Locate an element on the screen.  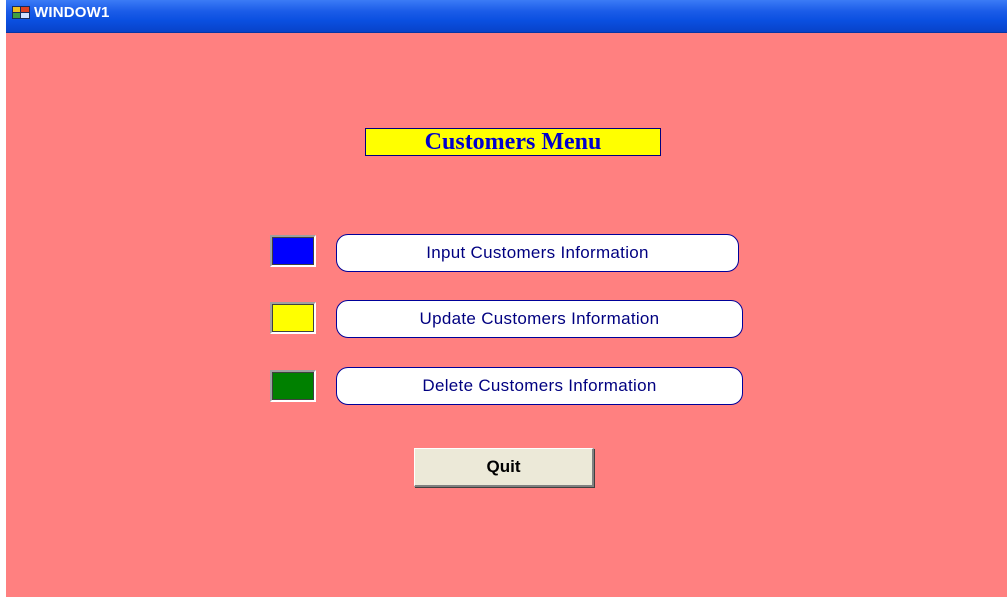
app-window-icon is located at coordinates (21, 12).